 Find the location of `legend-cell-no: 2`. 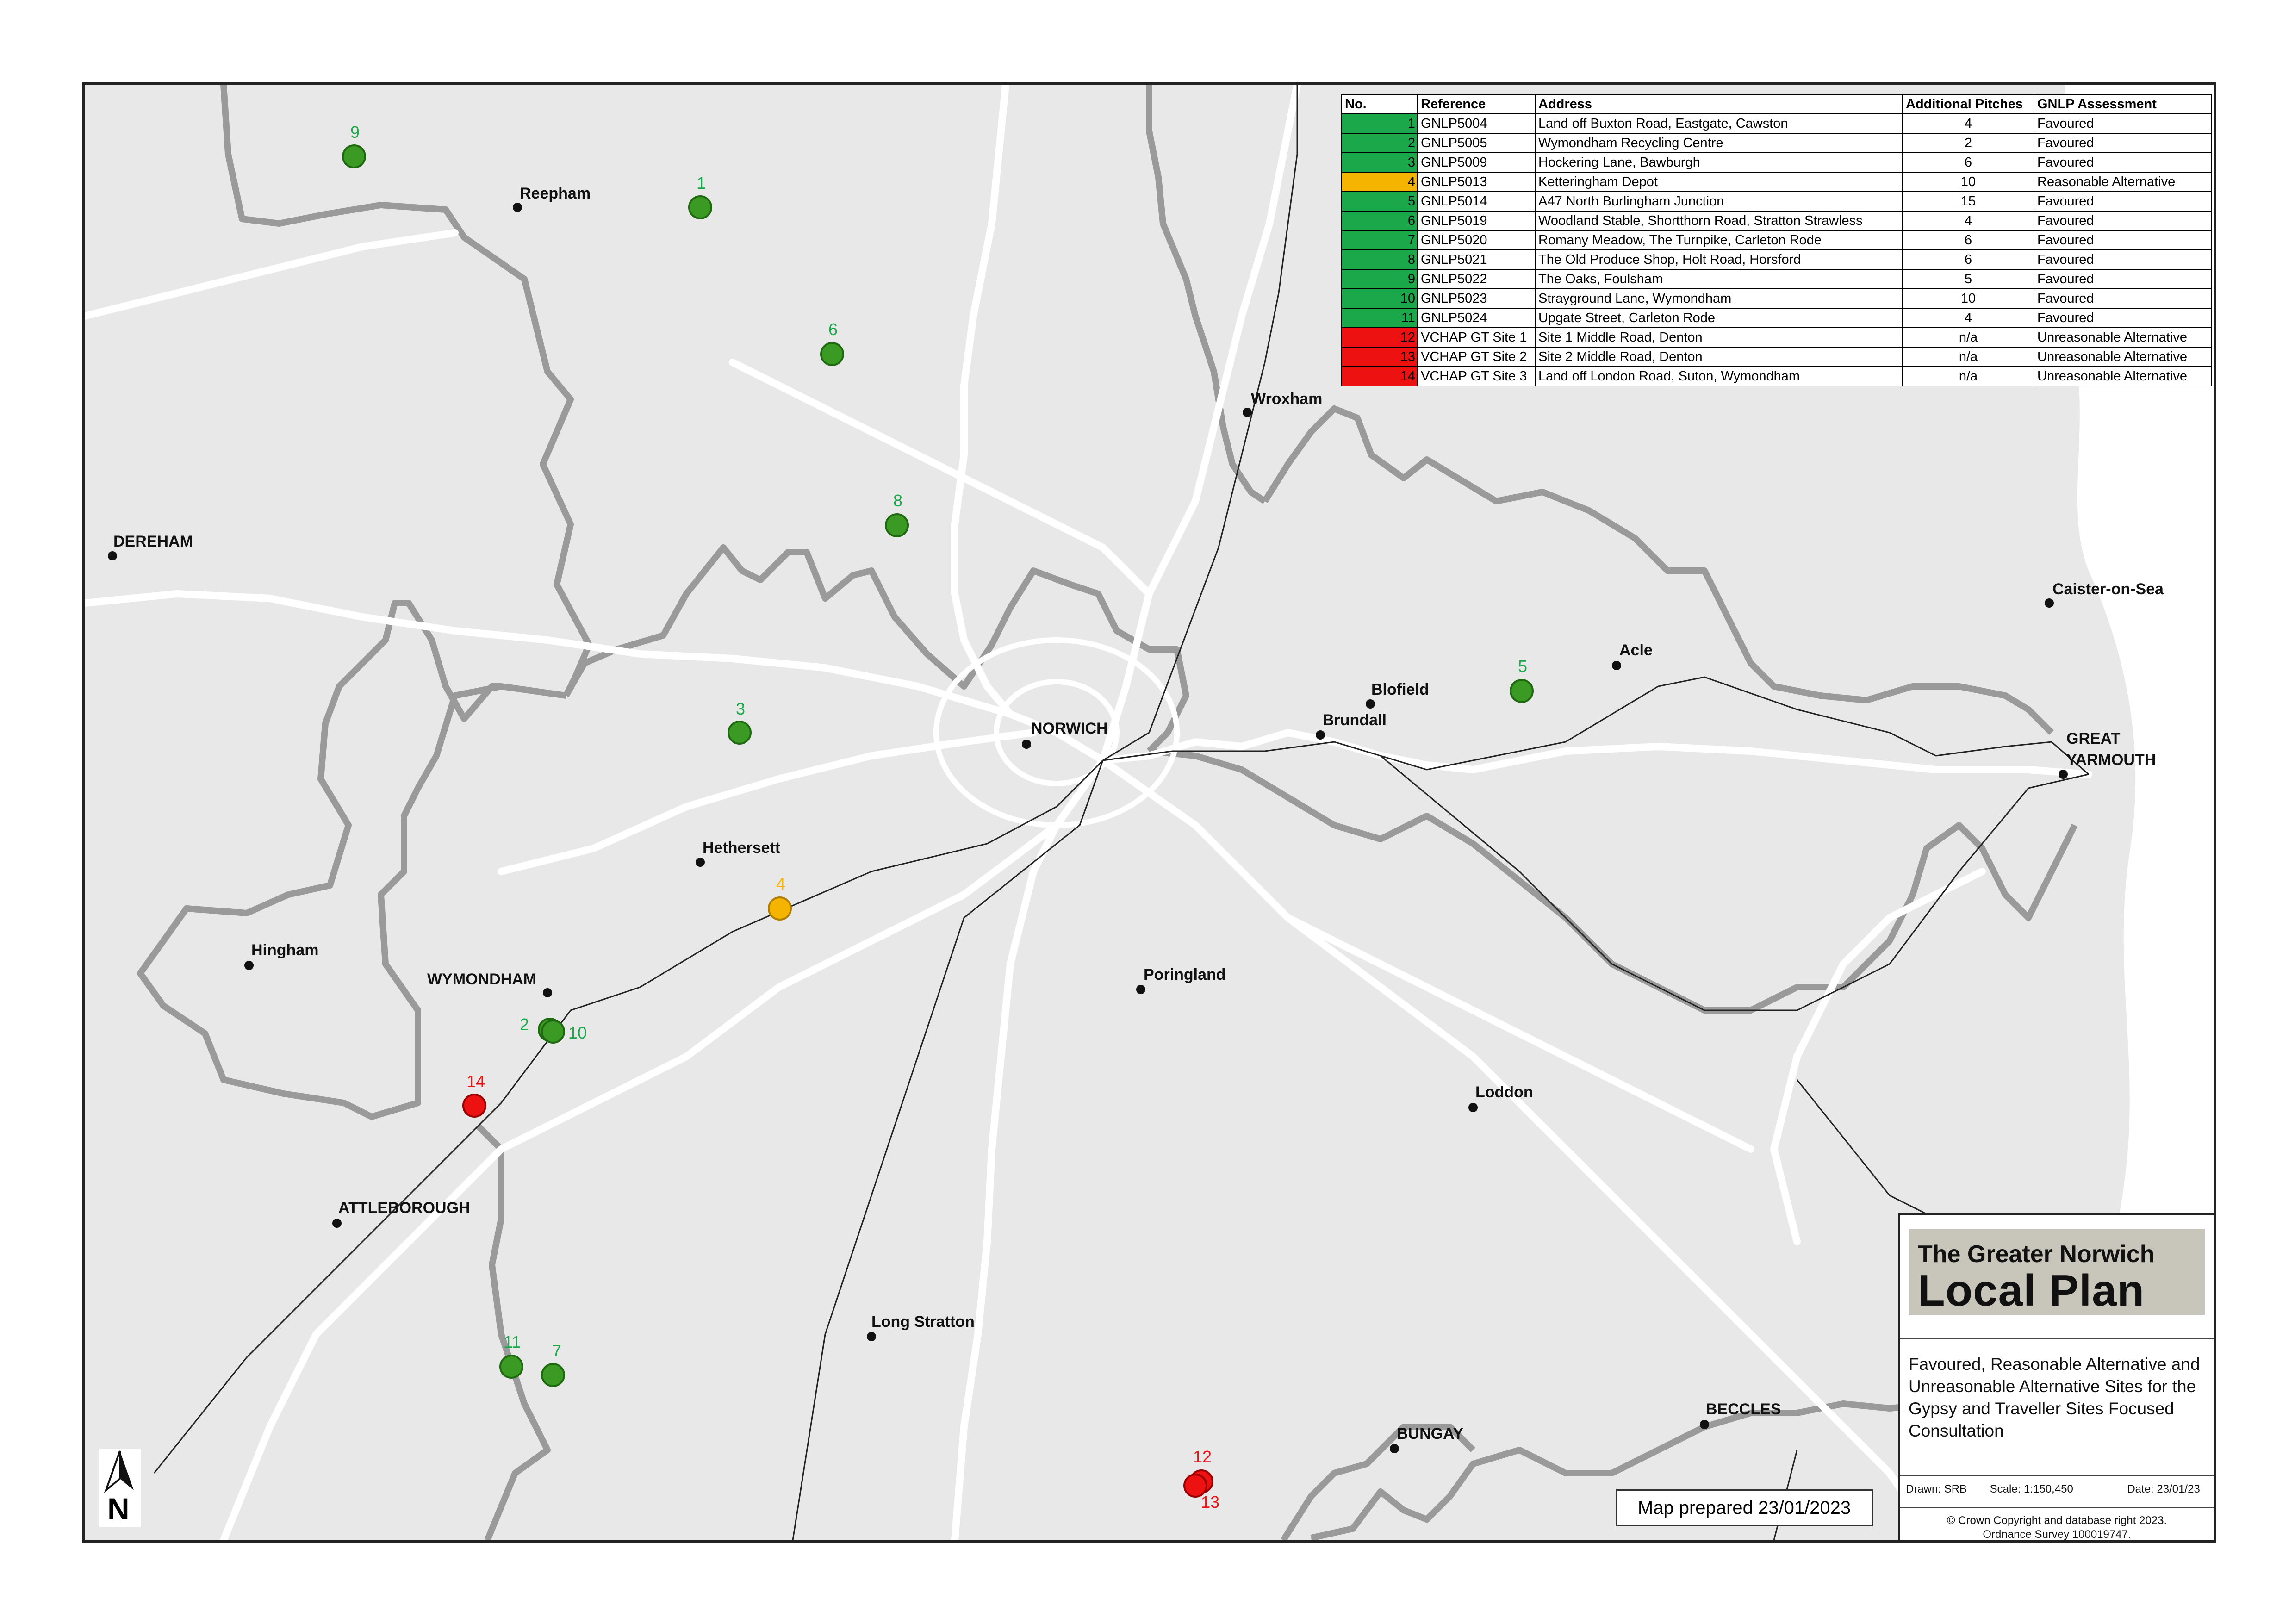

legend-cell-no: 2 is located at coordinates (1379, 143).